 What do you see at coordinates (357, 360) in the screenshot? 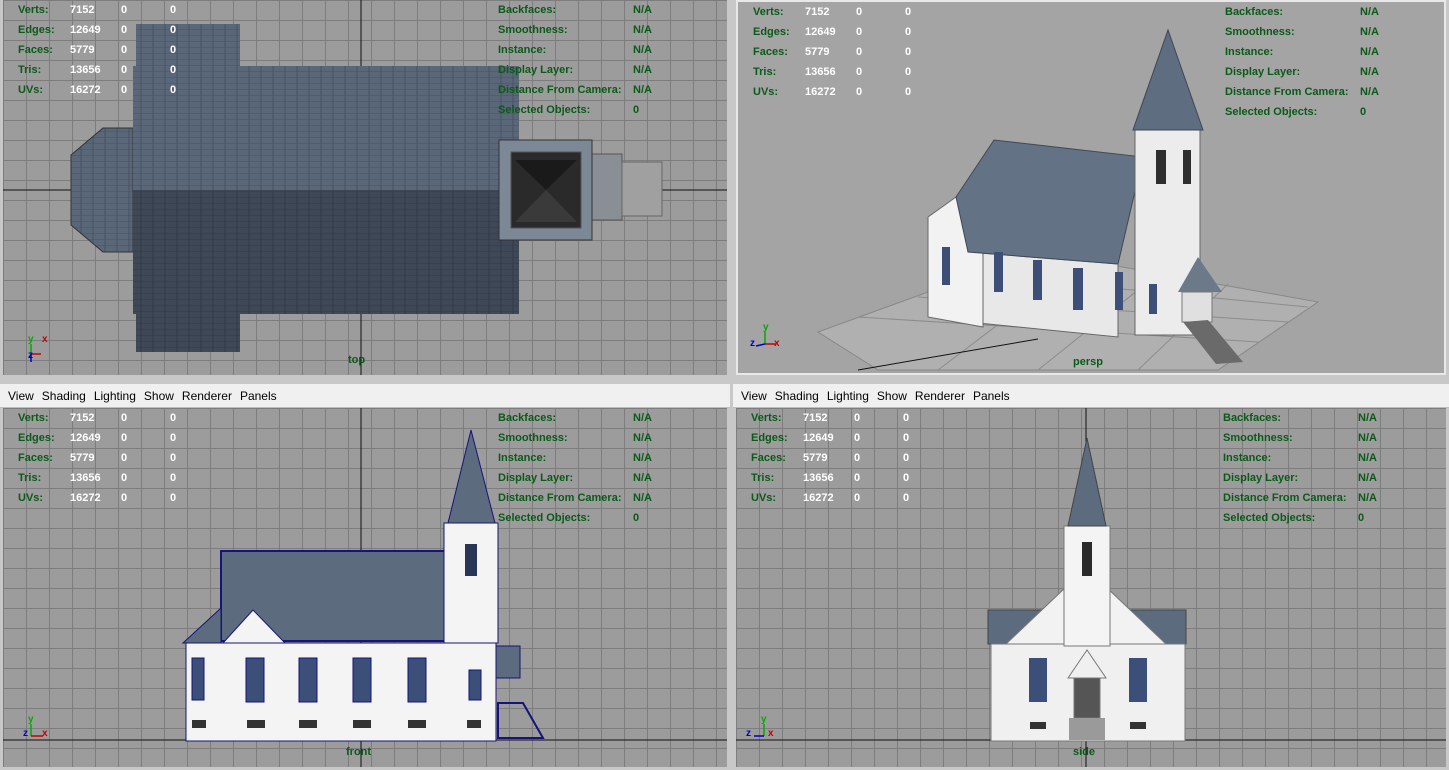
I see `camera-label-top: top` at bounding box center [357, 360].